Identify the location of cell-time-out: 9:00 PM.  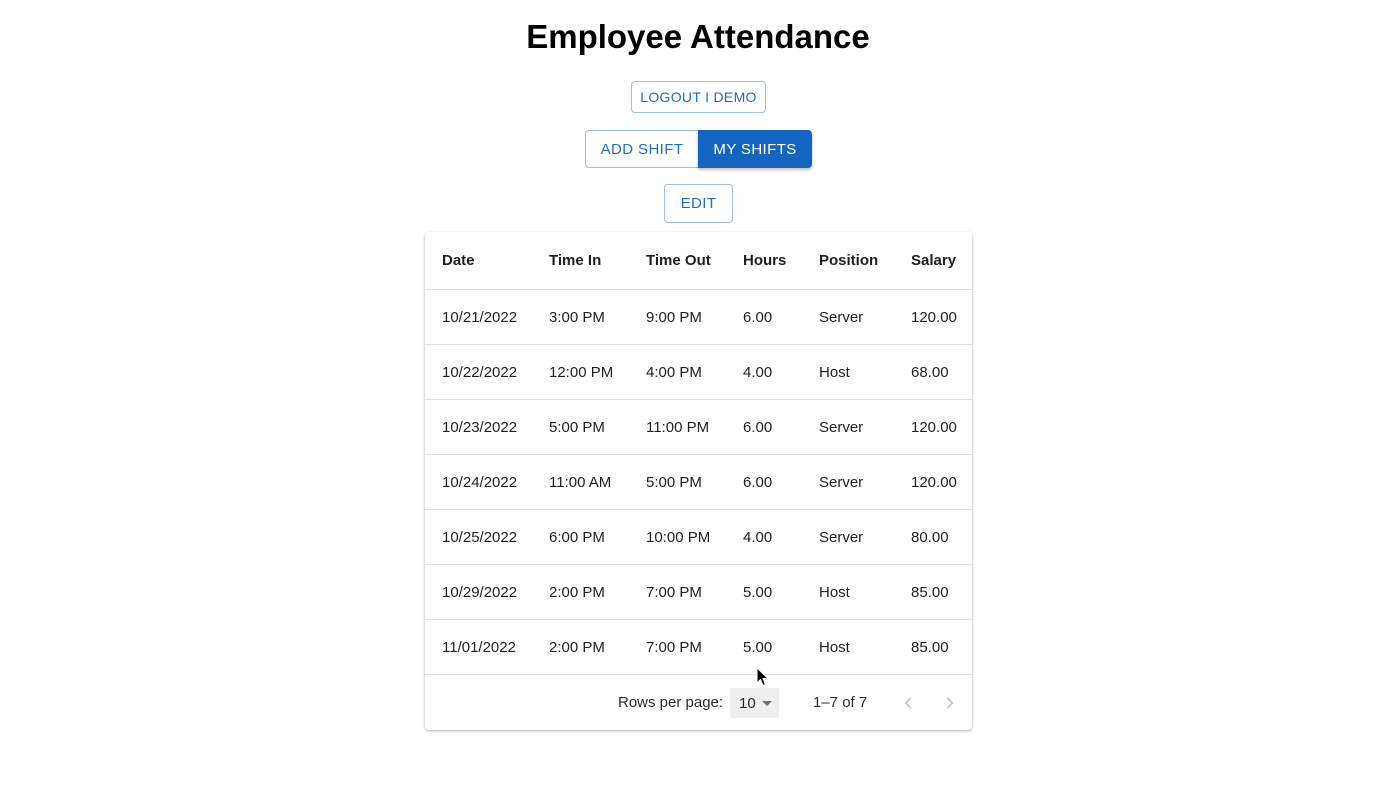
(674, 317).